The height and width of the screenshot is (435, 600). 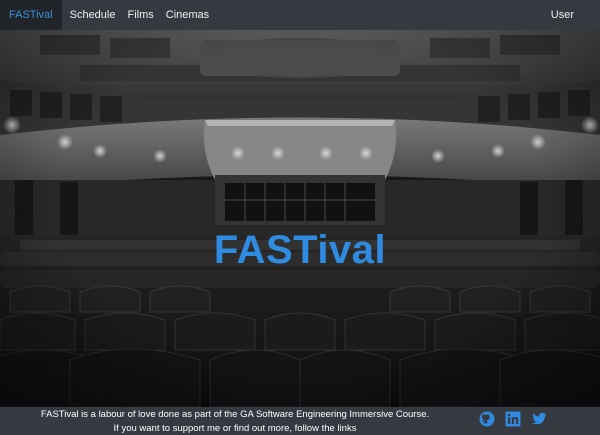 I want to click on nav-link-films: Films, so click(x=140, y=15).